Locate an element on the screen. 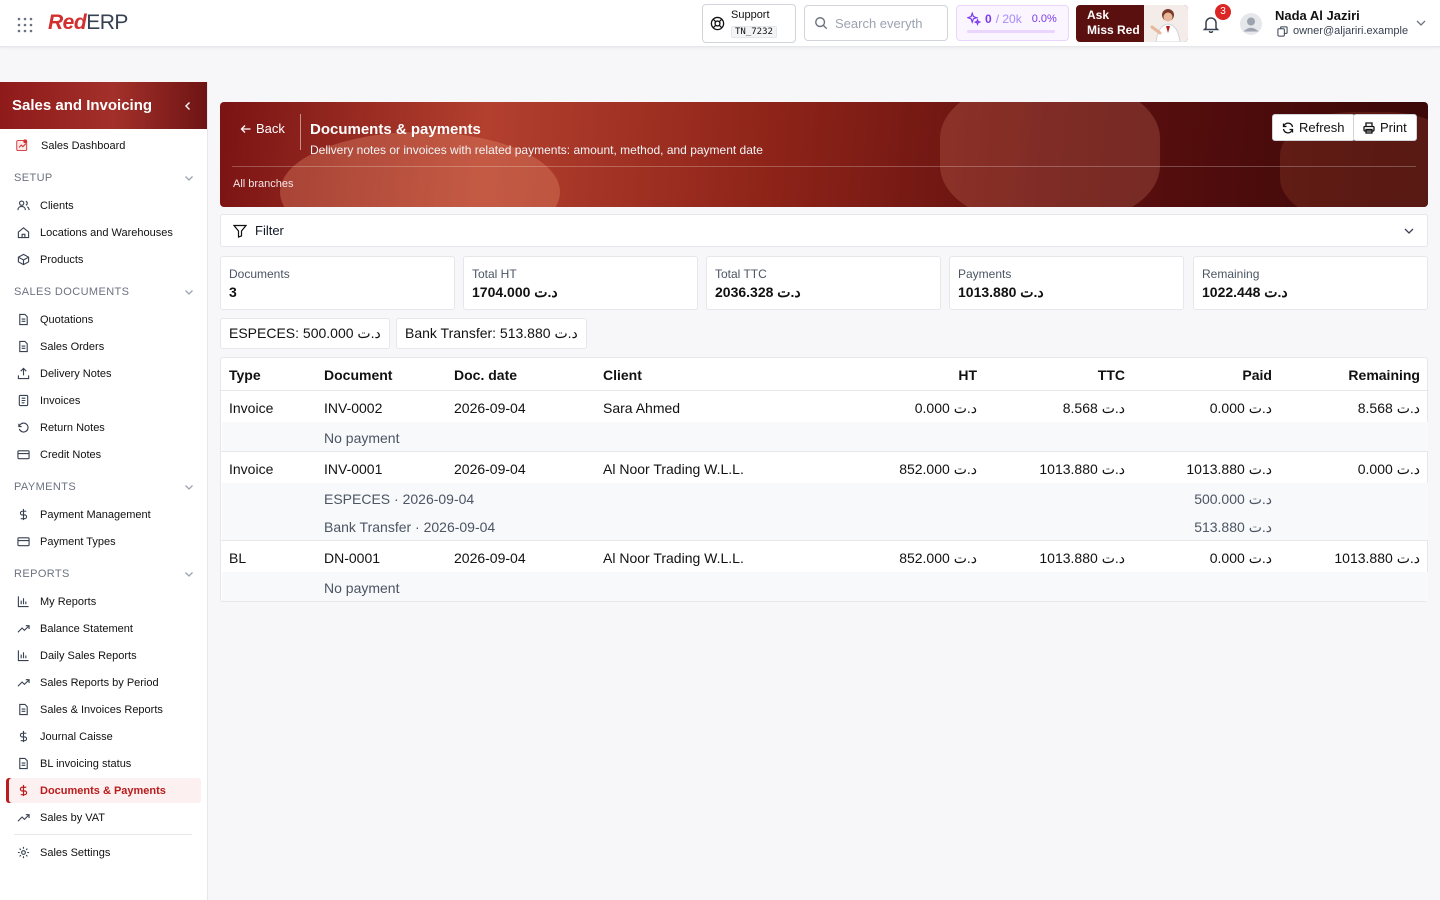 Image resolution: width=1440 pixels, height=900 pixels. sidebar-item-sales-by-period: Sales Reports by Period is located at coordinates (103, 682).